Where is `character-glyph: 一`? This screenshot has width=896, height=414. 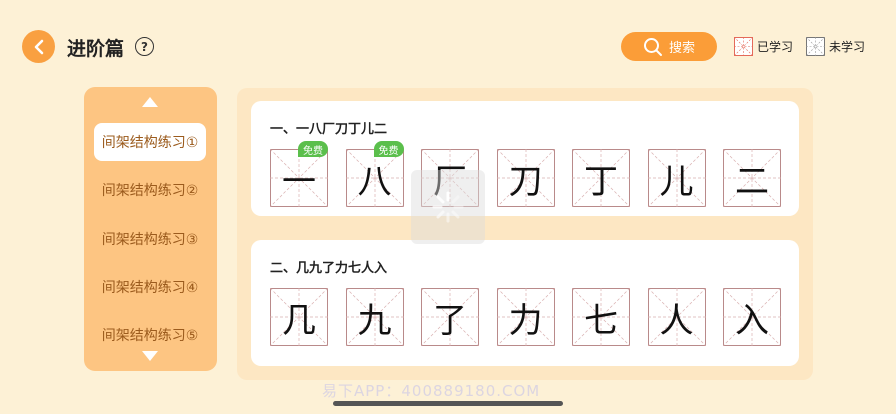 character-glyph: 一 is located at coordinates (299, 181).